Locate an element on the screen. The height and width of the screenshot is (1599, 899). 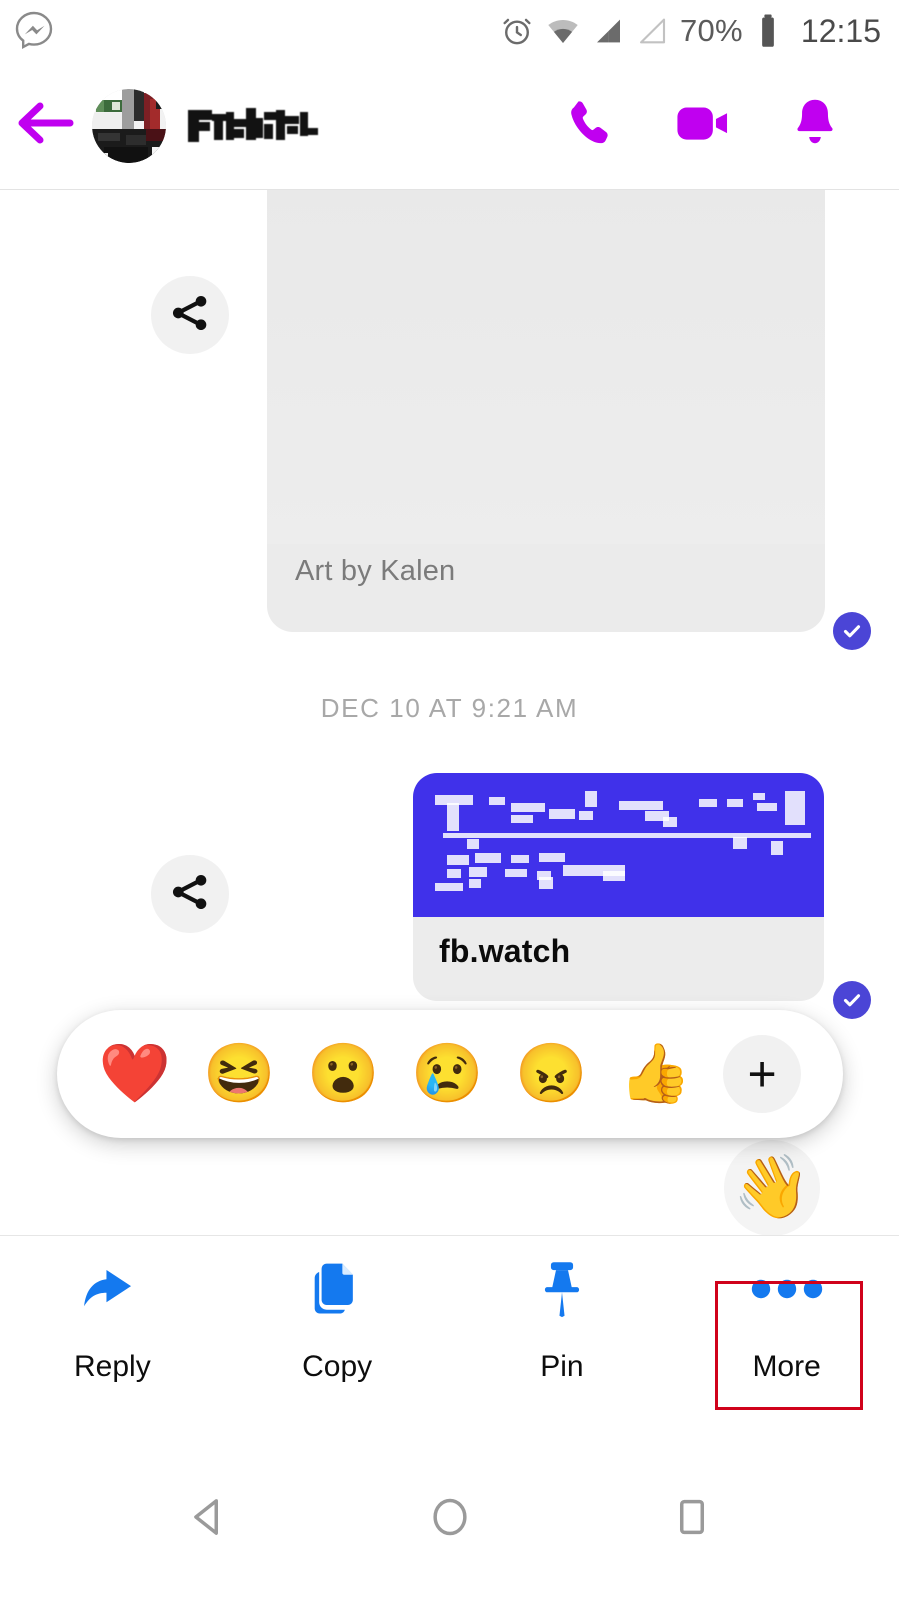
reaction-love: ❤️ is located at coordinates (135, 1074).